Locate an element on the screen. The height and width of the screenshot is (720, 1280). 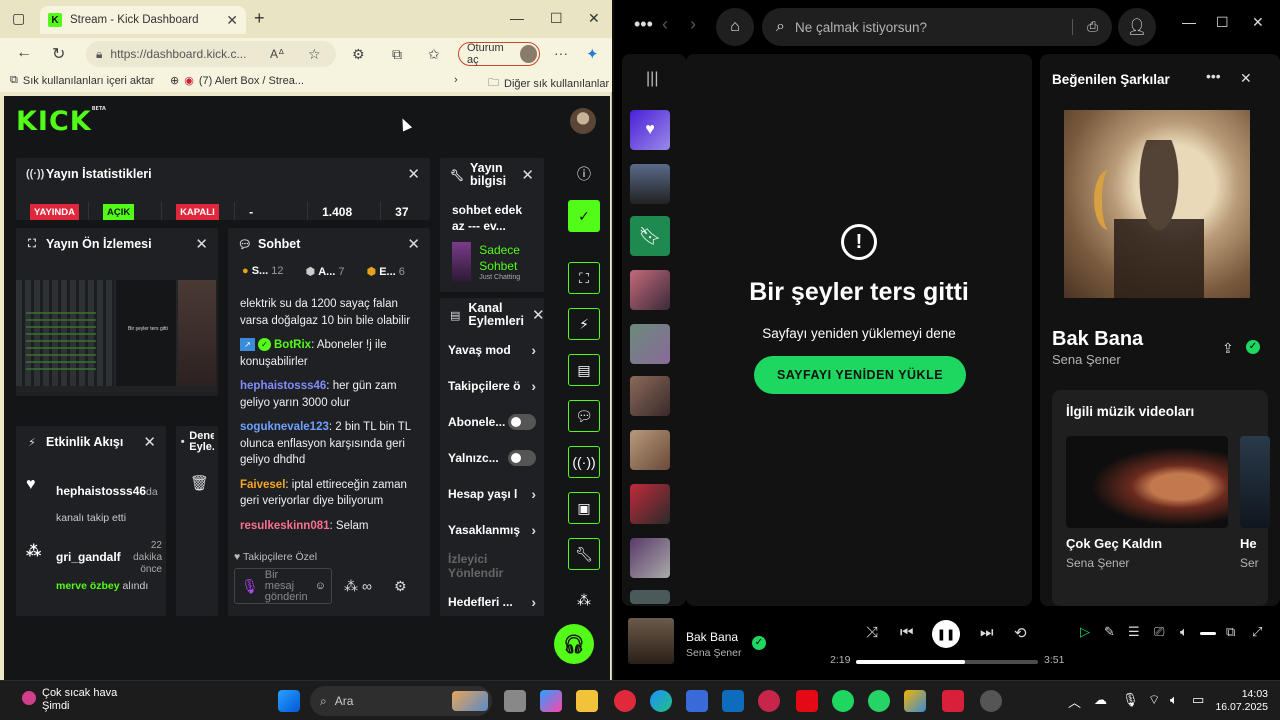
chat-tab-e: ⬢ E... 6 is located at coordinates (386, 271).